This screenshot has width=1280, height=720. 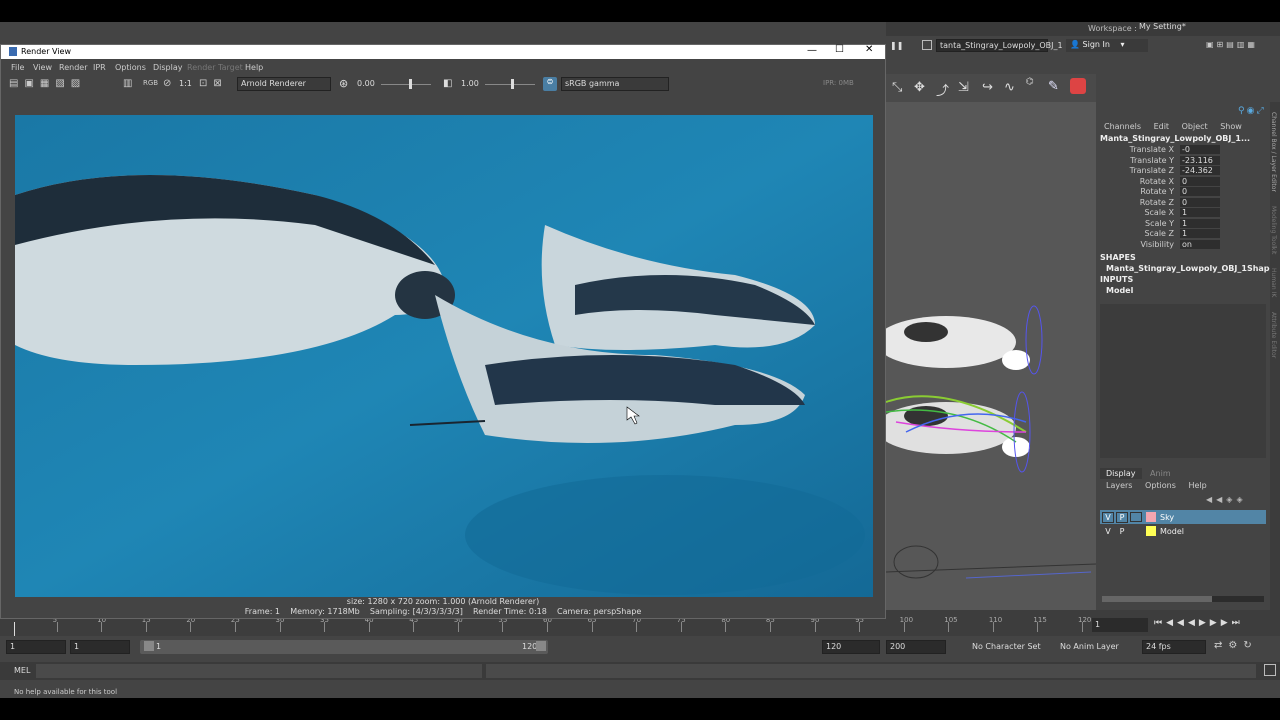 What do you see at coordinates (541, 646) in the screenshot?
I see `range-handle-end` at bounding box center [541, 646].